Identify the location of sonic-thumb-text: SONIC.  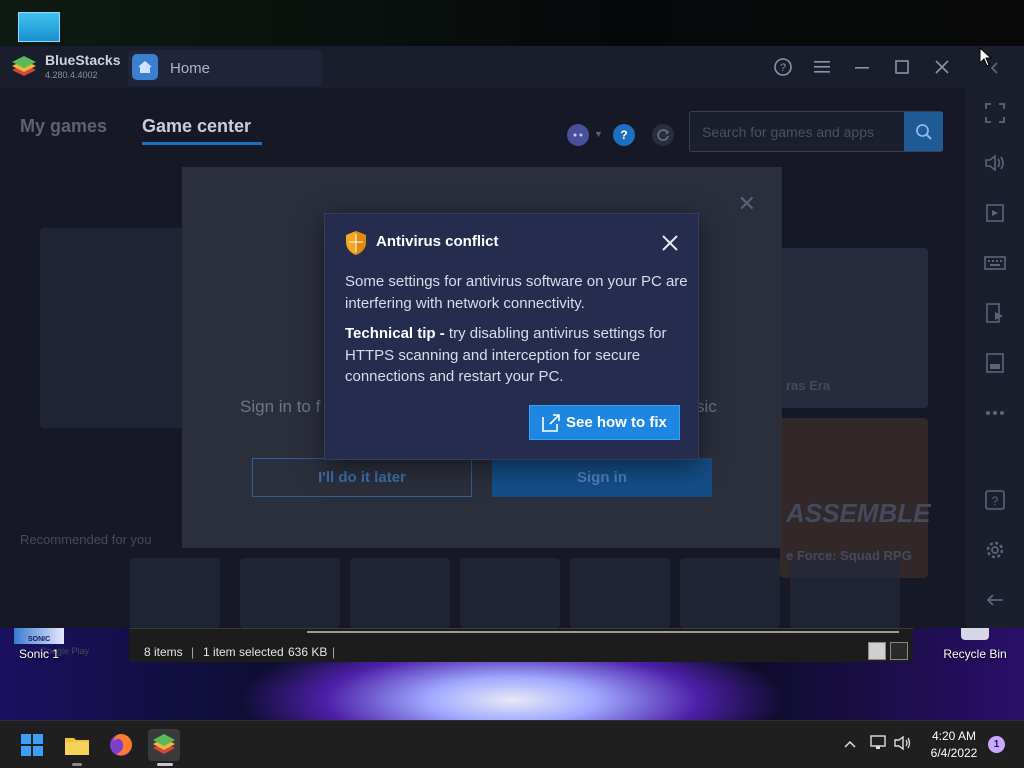
(39, 639).